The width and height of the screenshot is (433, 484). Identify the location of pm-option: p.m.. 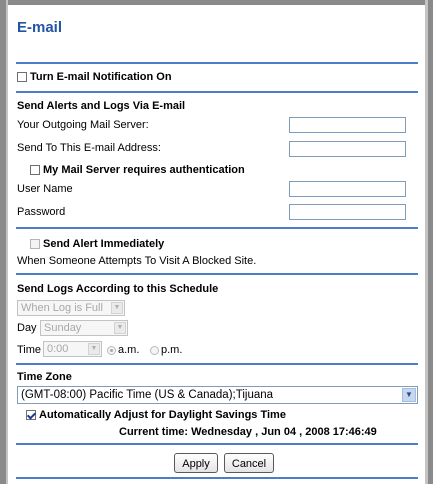
(166, 350).